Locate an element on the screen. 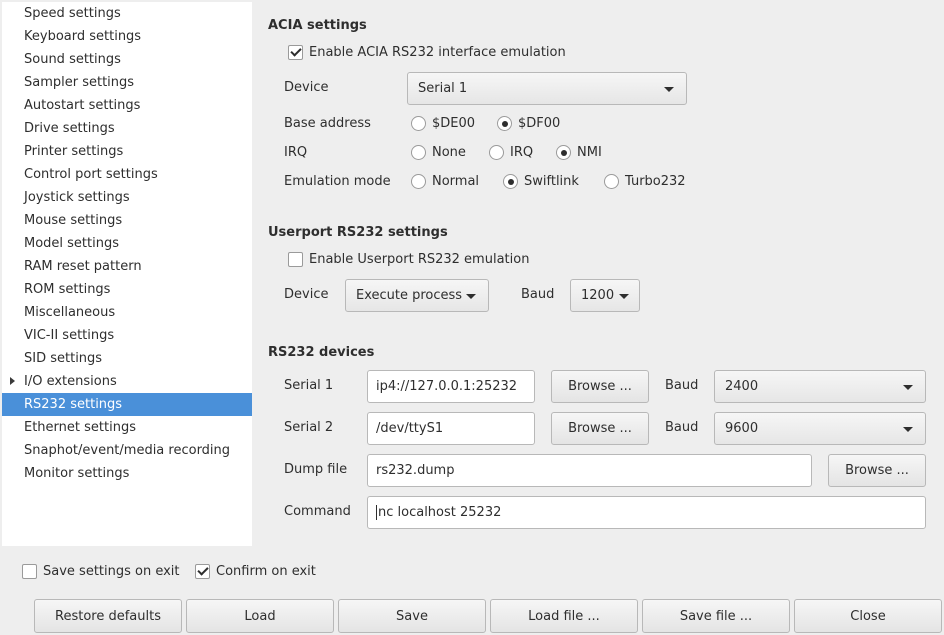  irq-none-radio: None is located at coordinates (438, 152).